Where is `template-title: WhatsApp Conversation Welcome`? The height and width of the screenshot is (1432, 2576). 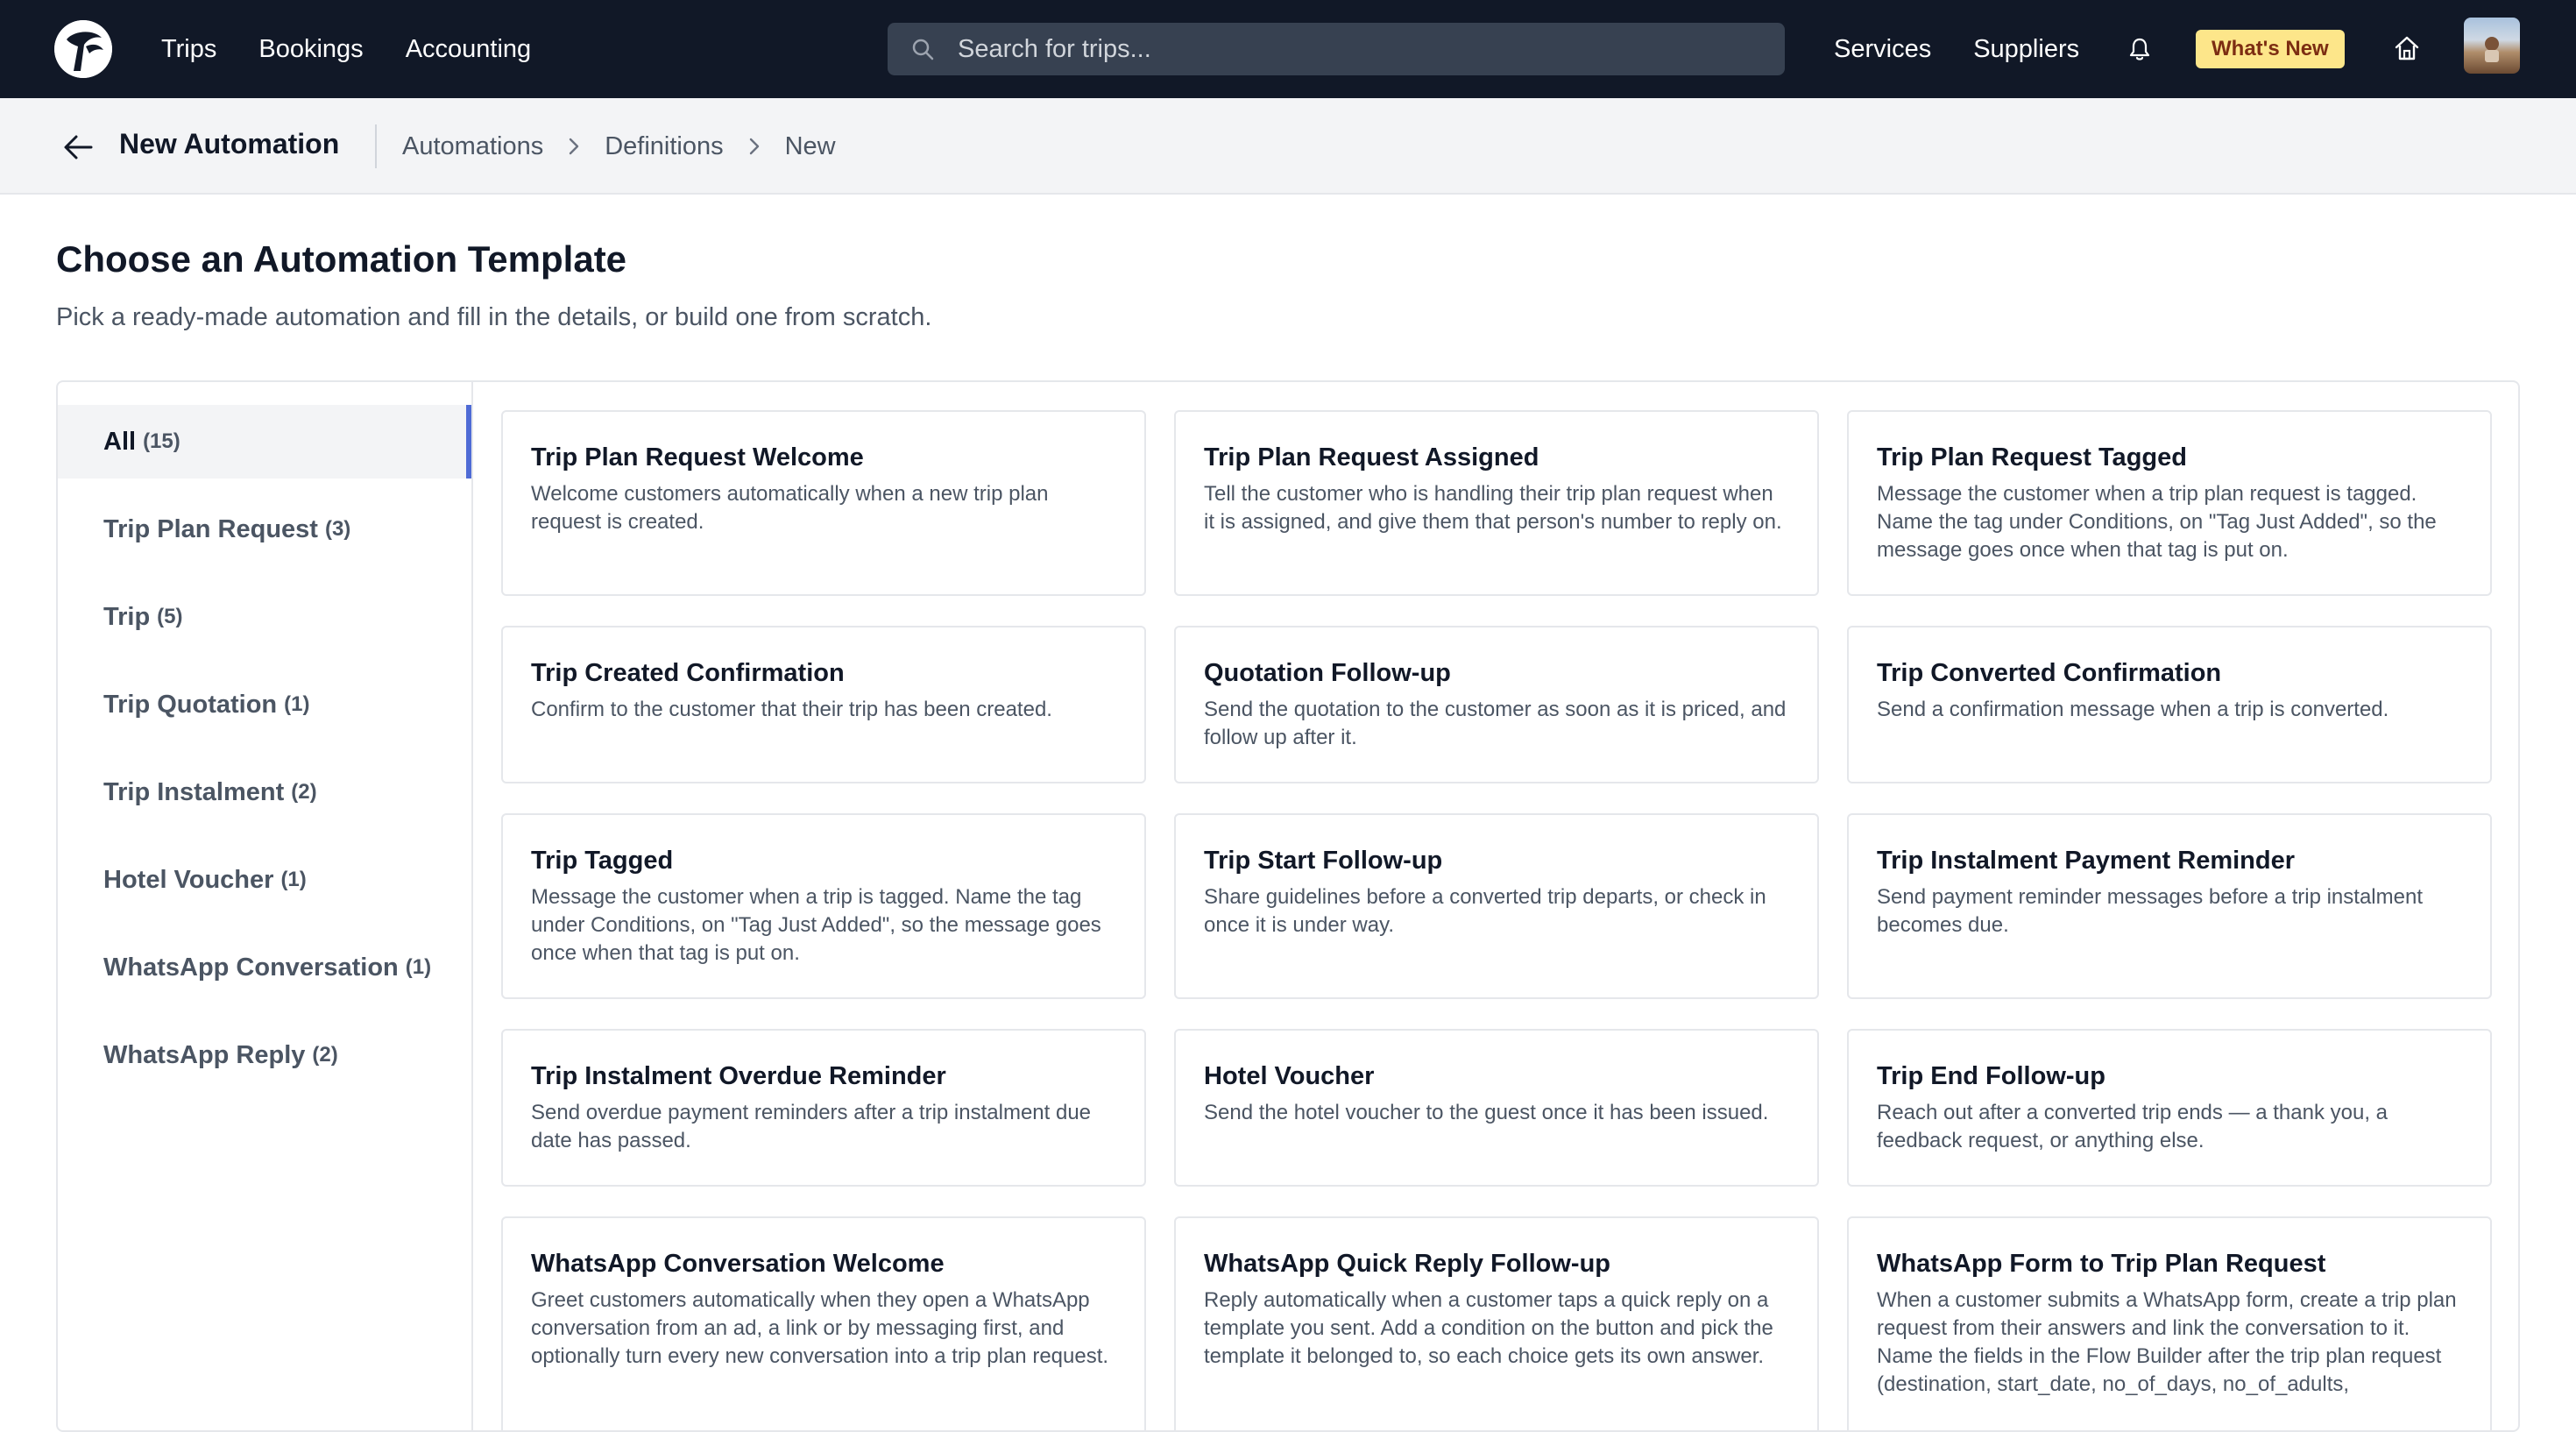
template-title: WhatsApp Conversation Welcome is located at coordinates (738, 1264).